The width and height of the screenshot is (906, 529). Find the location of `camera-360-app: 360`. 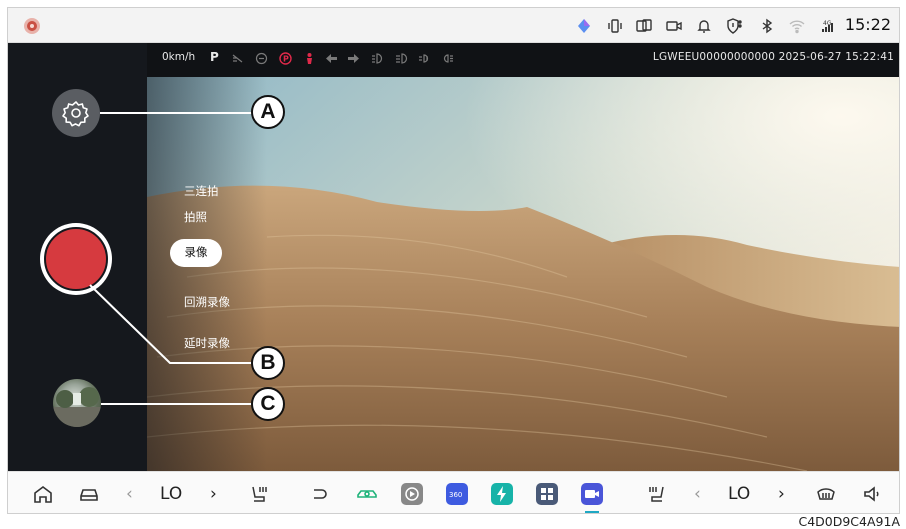

camera-360-app: 360 is located at coordinates (457, 494).